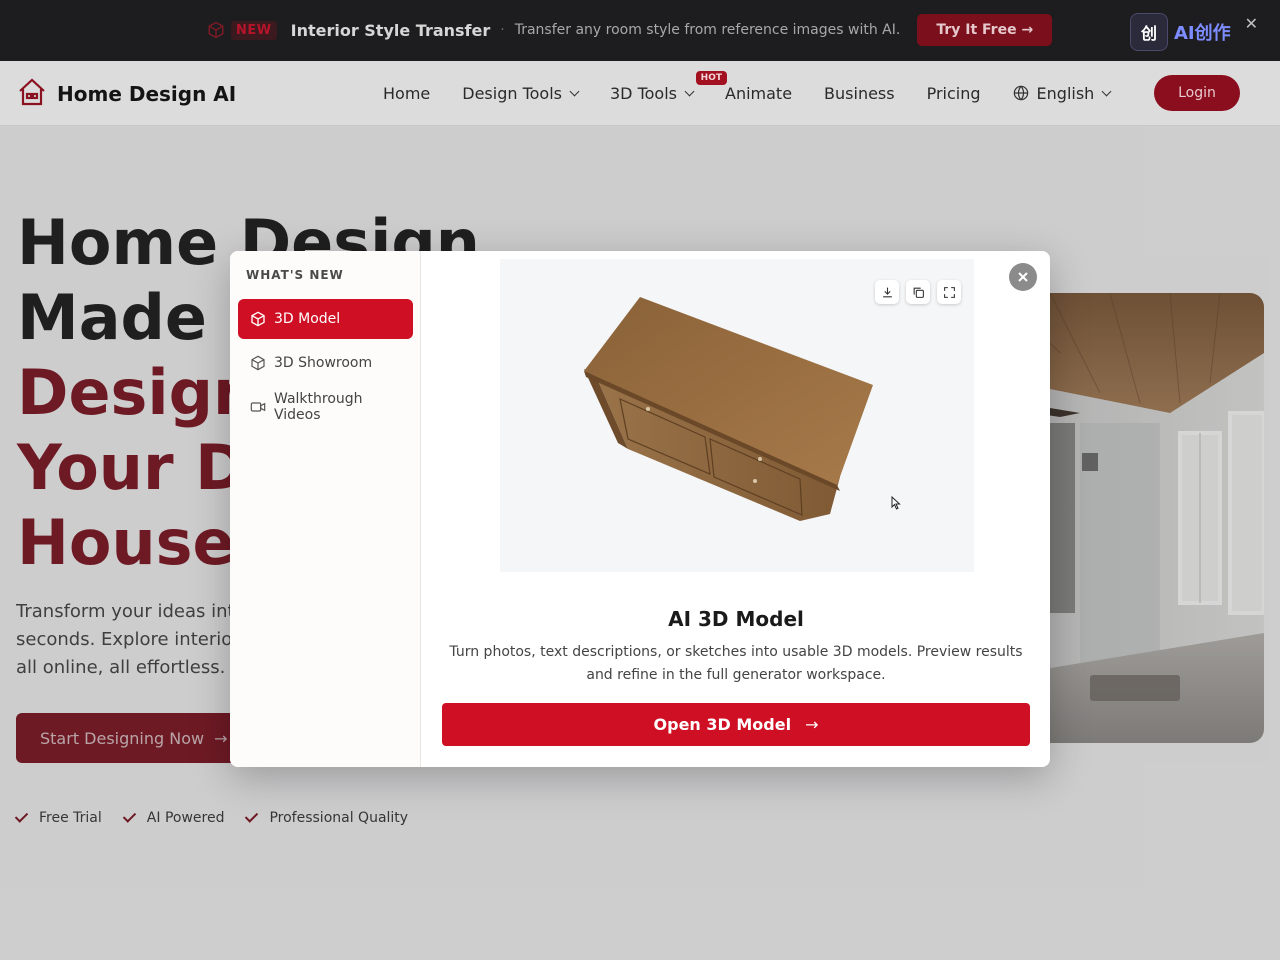 This screenshot has width=1280, height=960. I want to click on sidebar-item-3d-showroom: 3D Showroom, so click(325, 363).